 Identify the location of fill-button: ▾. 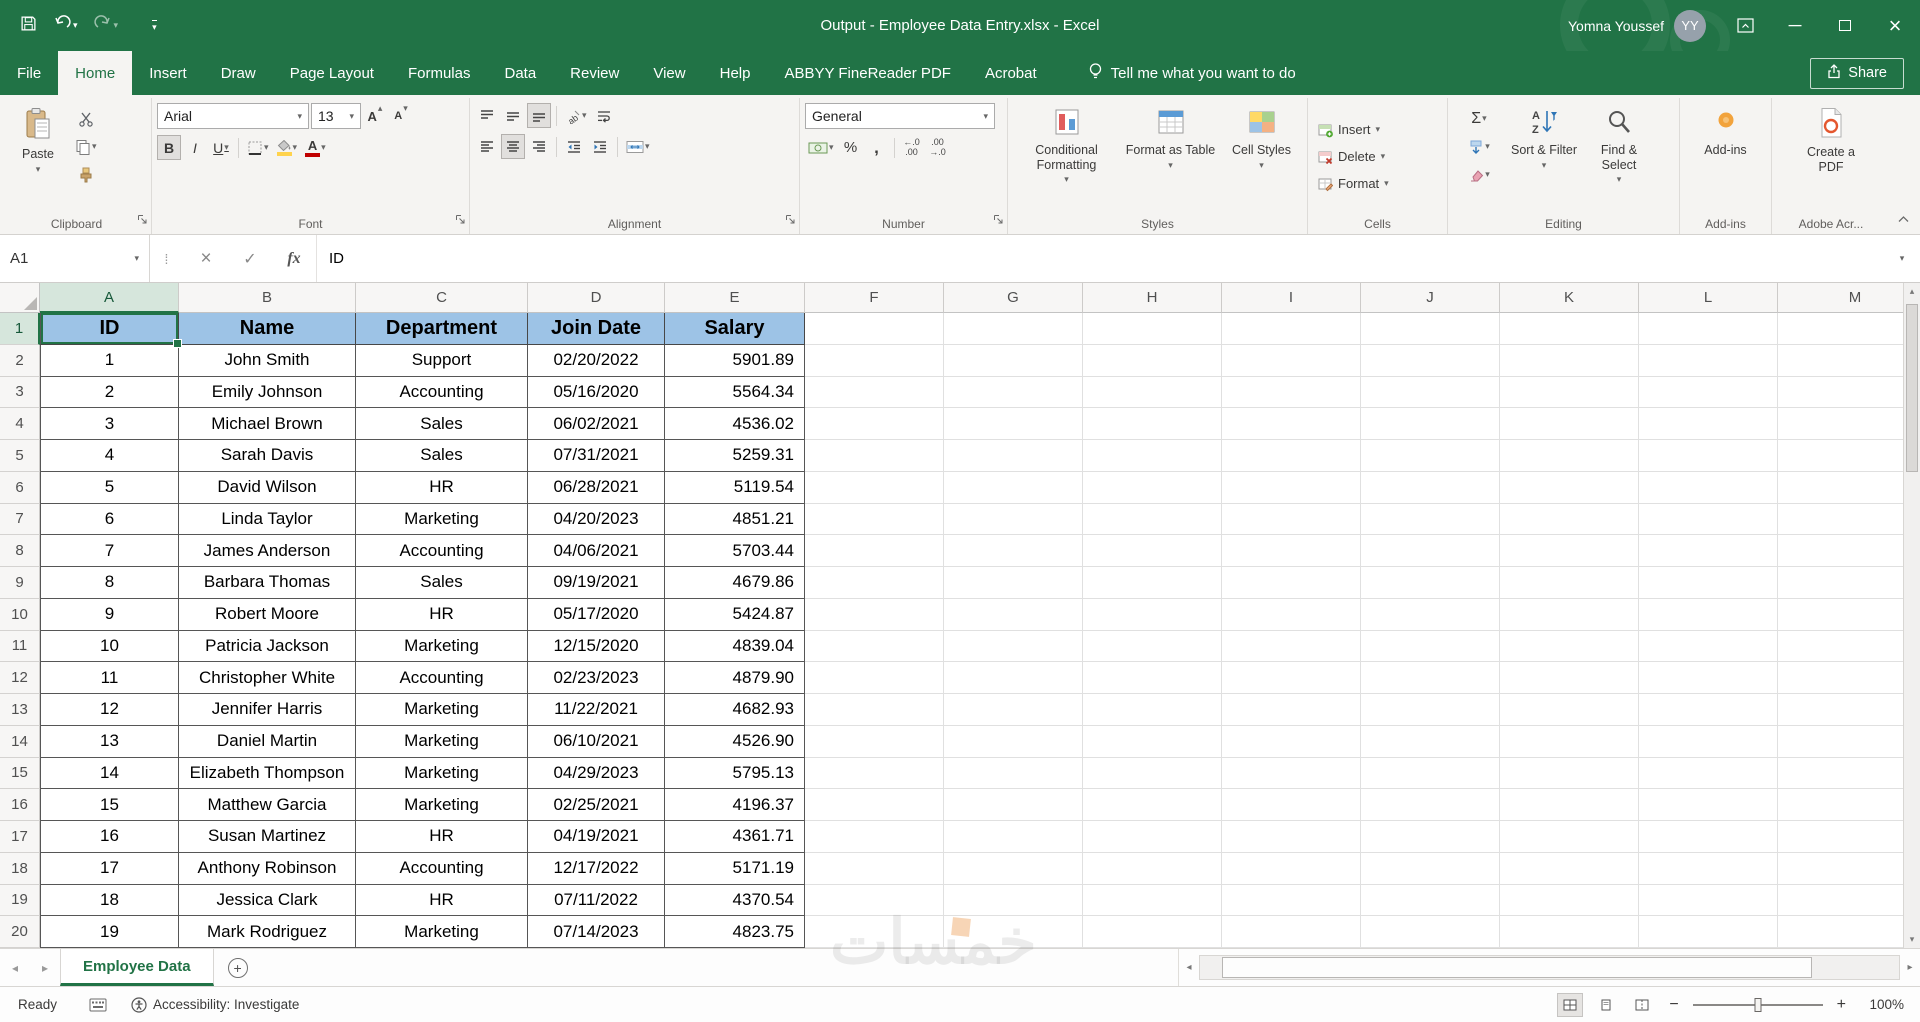
(1479, 146).